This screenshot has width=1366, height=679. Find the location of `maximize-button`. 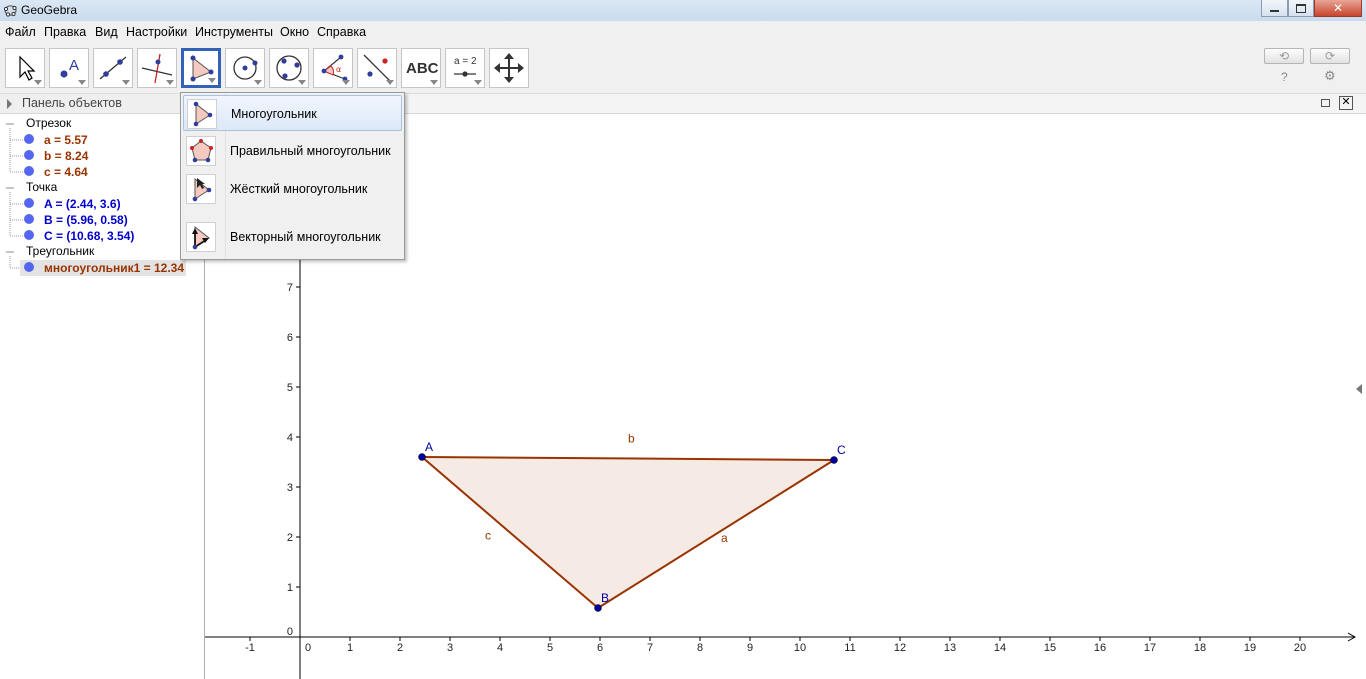

maximize-button is located at coordinates (1301, 8).